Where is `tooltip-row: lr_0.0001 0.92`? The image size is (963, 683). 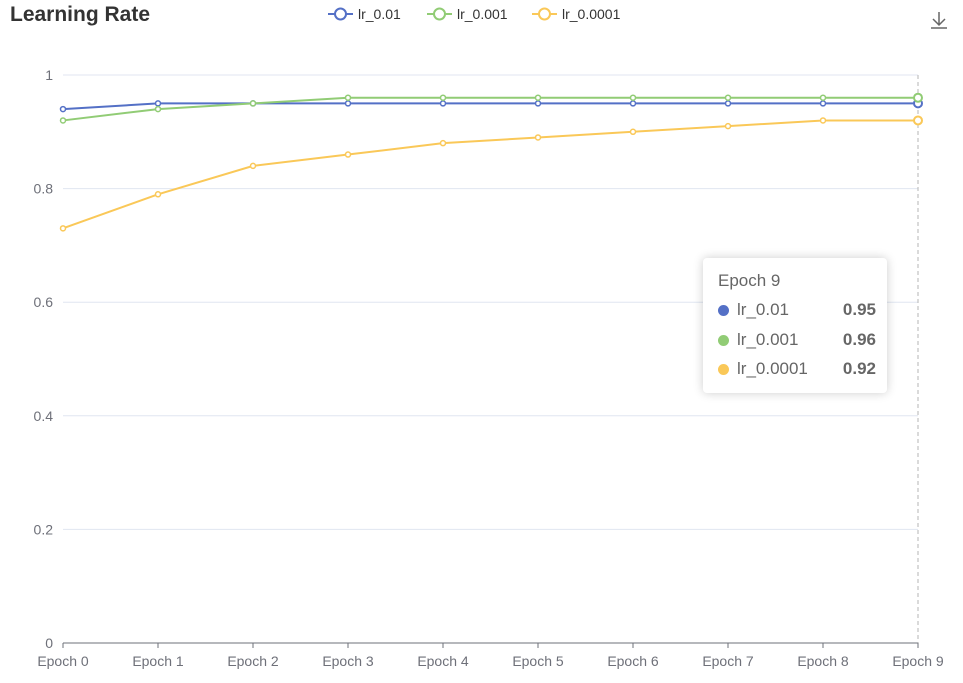 tooltip-row: lr_0.0001 0.92 is located at coordinates (797, 370).